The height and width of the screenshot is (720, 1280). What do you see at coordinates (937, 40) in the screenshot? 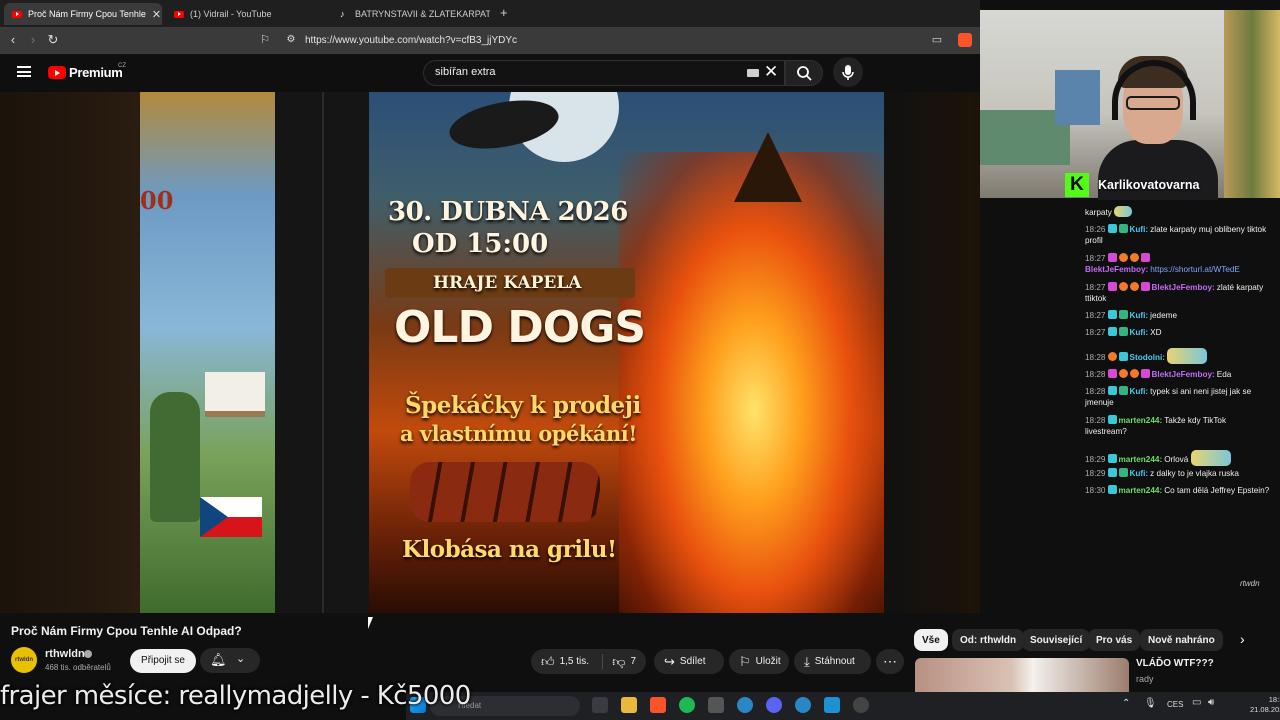
I see `window-icon: ▭` at bounding box center [937, 40].